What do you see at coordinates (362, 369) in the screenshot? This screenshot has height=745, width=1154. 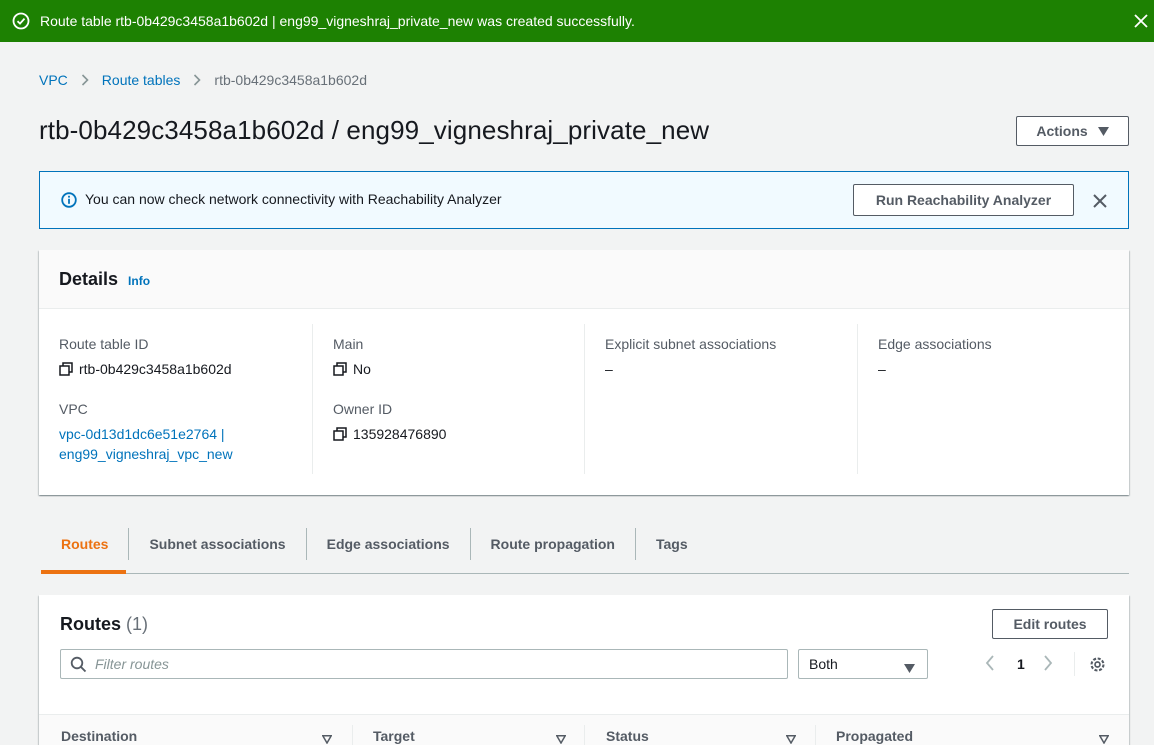 I see `main-value-text: No` at bounding box center [362, 369].